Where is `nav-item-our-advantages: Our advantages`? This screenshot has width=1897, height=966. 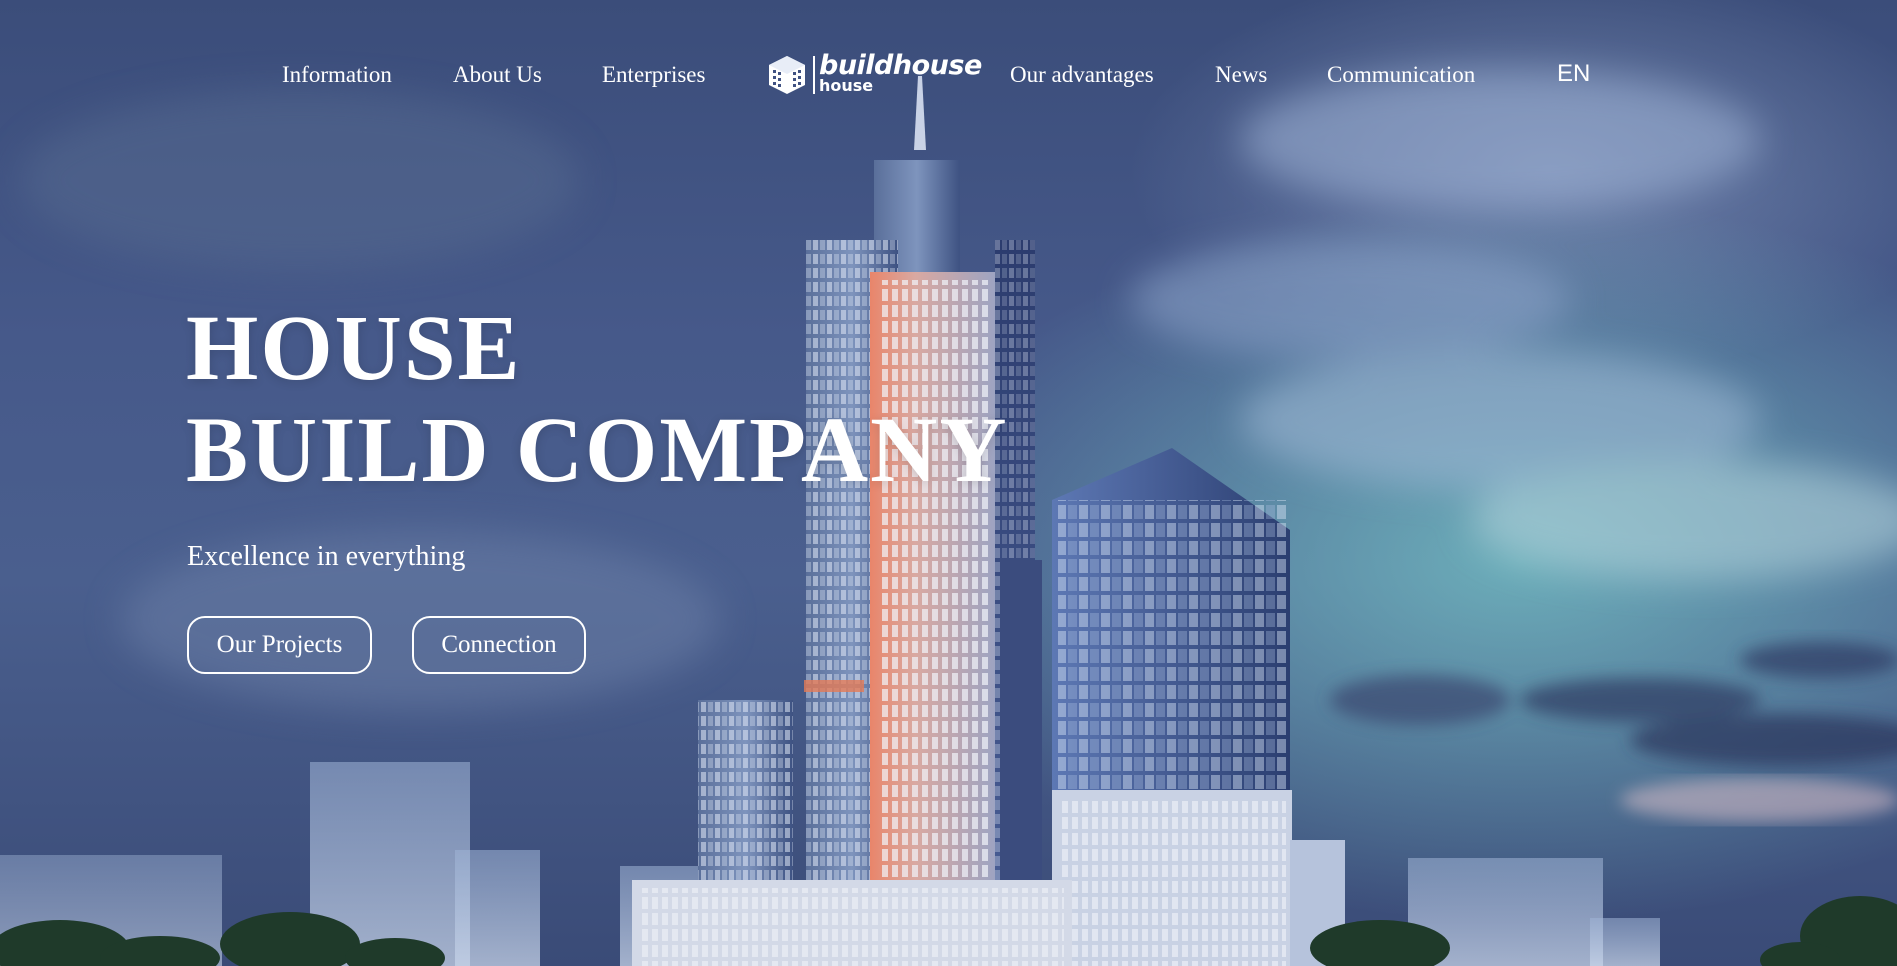
nav-item-our-advantages: Our advantages is located at coordinates (1082, 75).